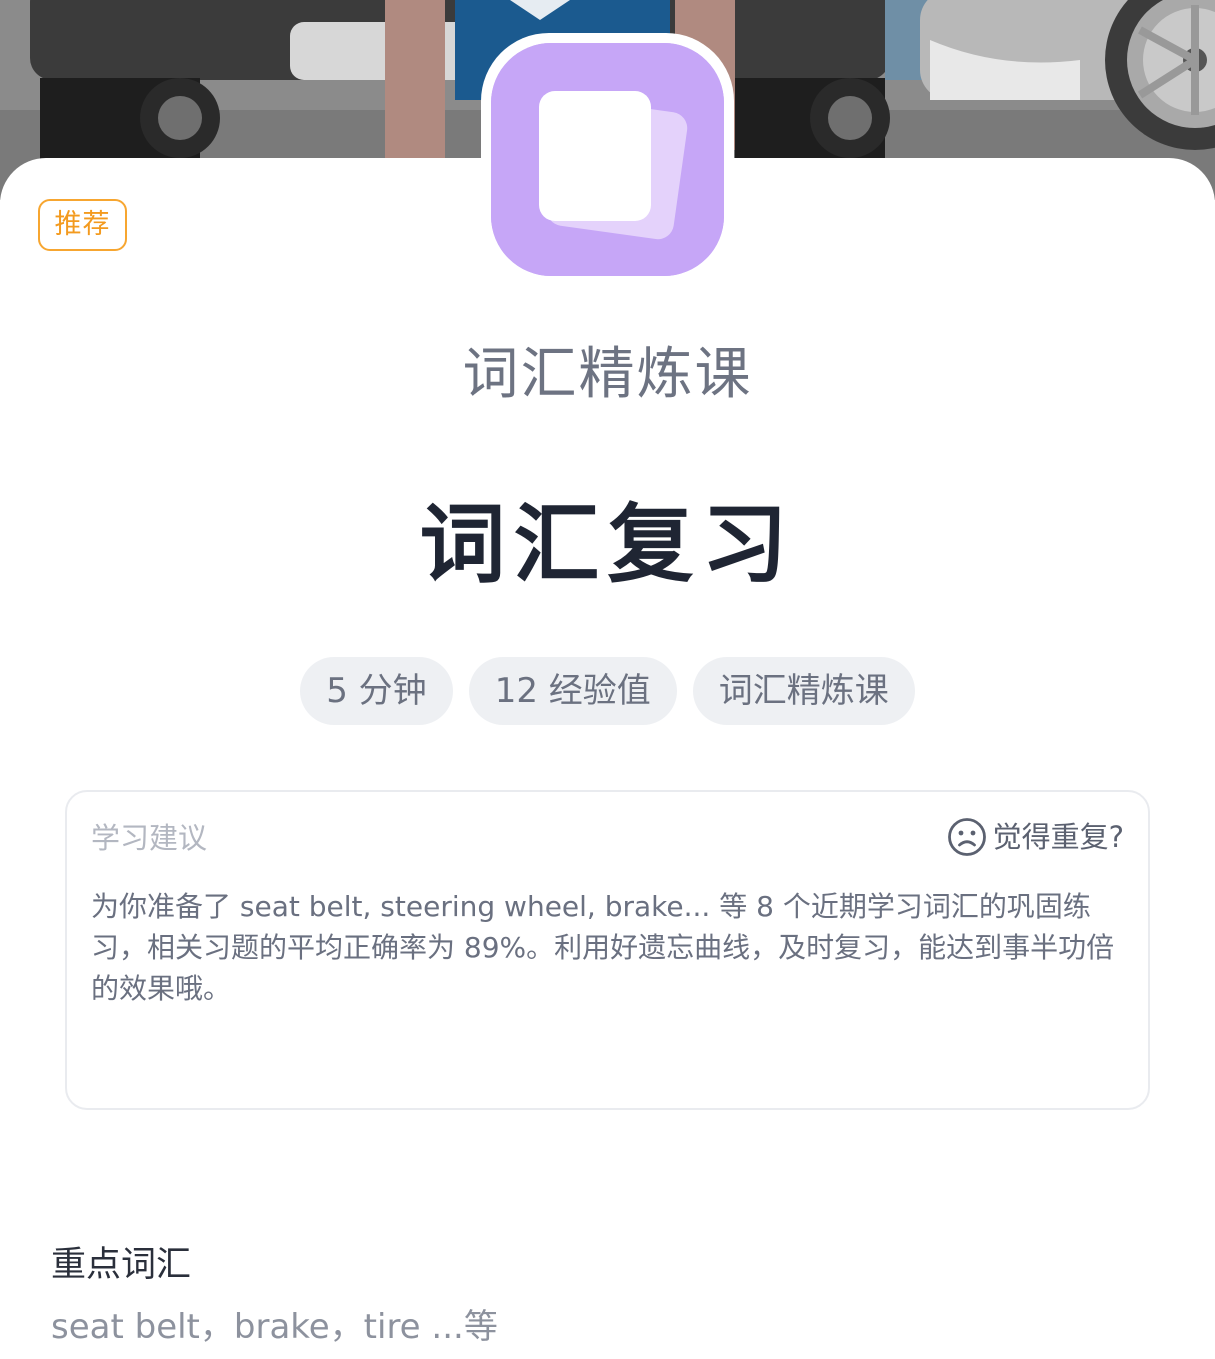 This screenshot has height=1359, width=1215. What do you see at coordinates (572, 691) in the screenshot?
I see `chip-xp: 12 经验值` at bounding box center [572, 691].